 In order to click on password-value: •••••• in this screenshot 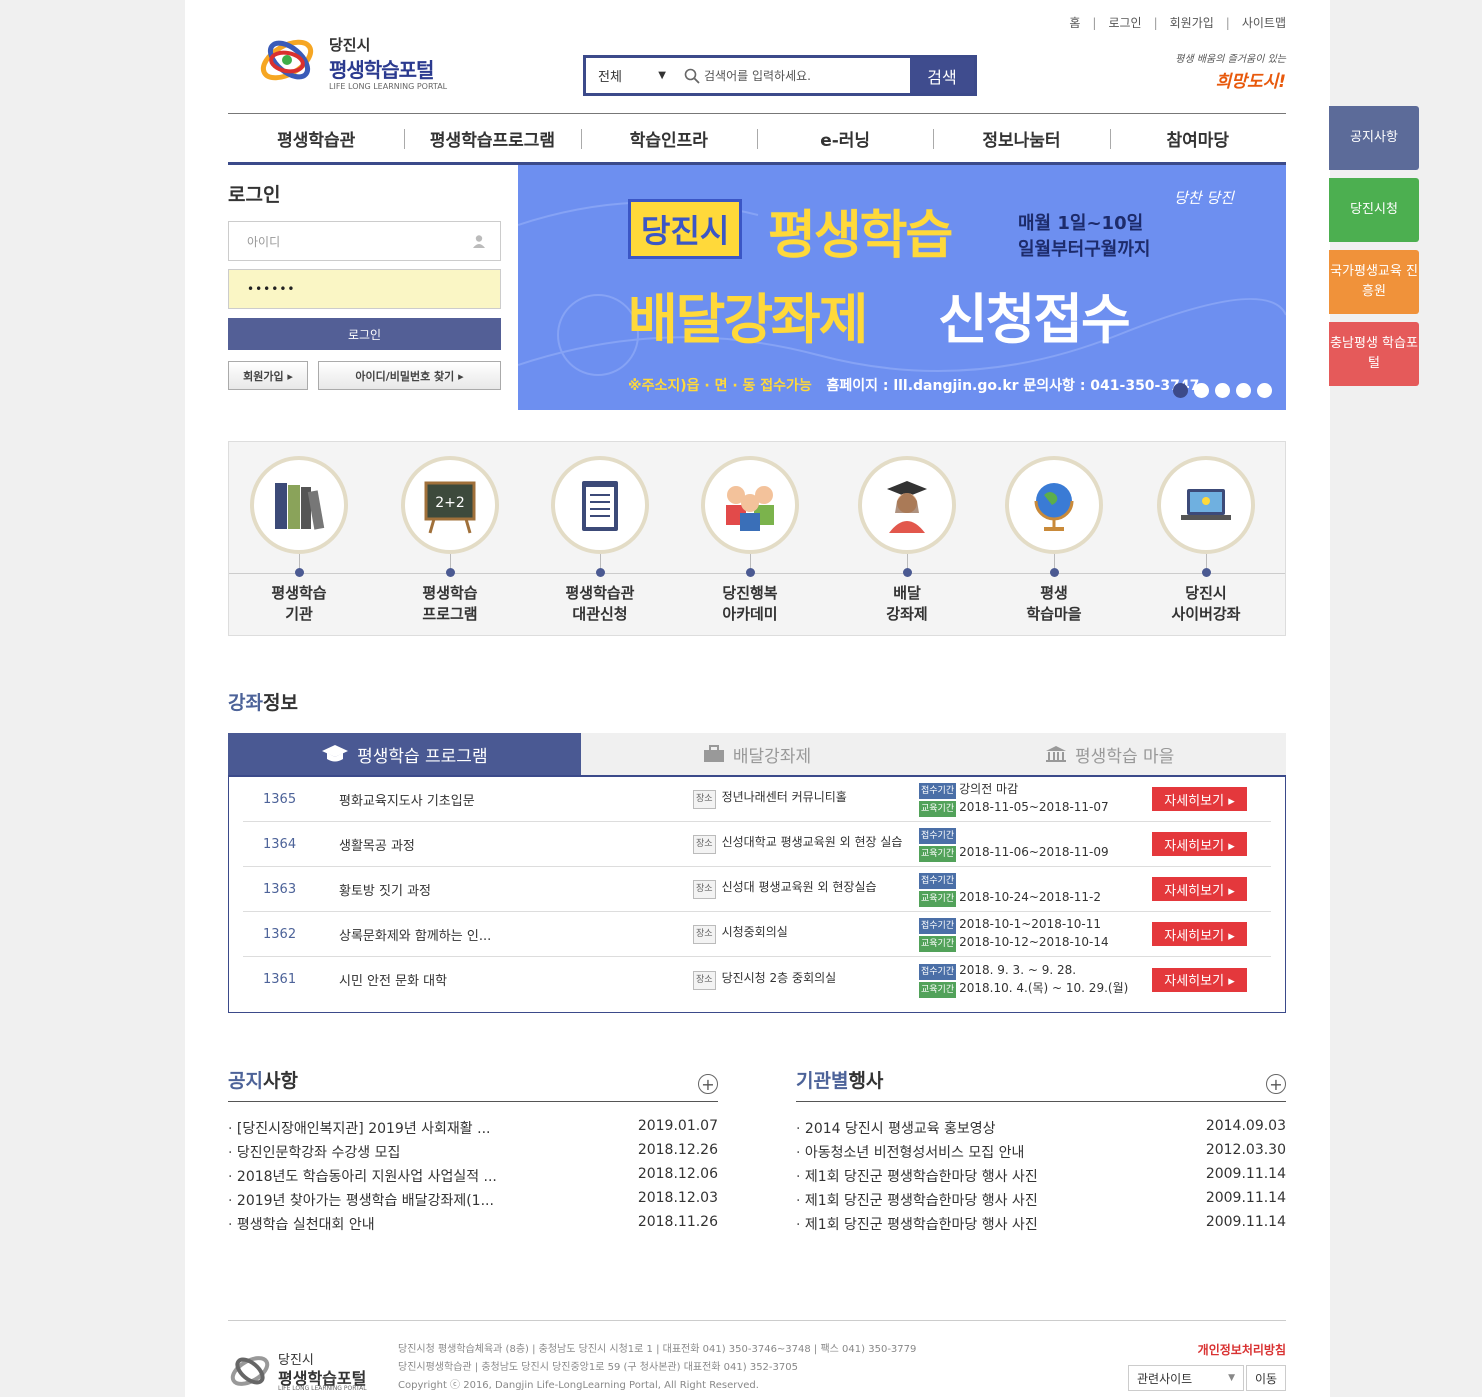, I will do `click(271, 289)`.